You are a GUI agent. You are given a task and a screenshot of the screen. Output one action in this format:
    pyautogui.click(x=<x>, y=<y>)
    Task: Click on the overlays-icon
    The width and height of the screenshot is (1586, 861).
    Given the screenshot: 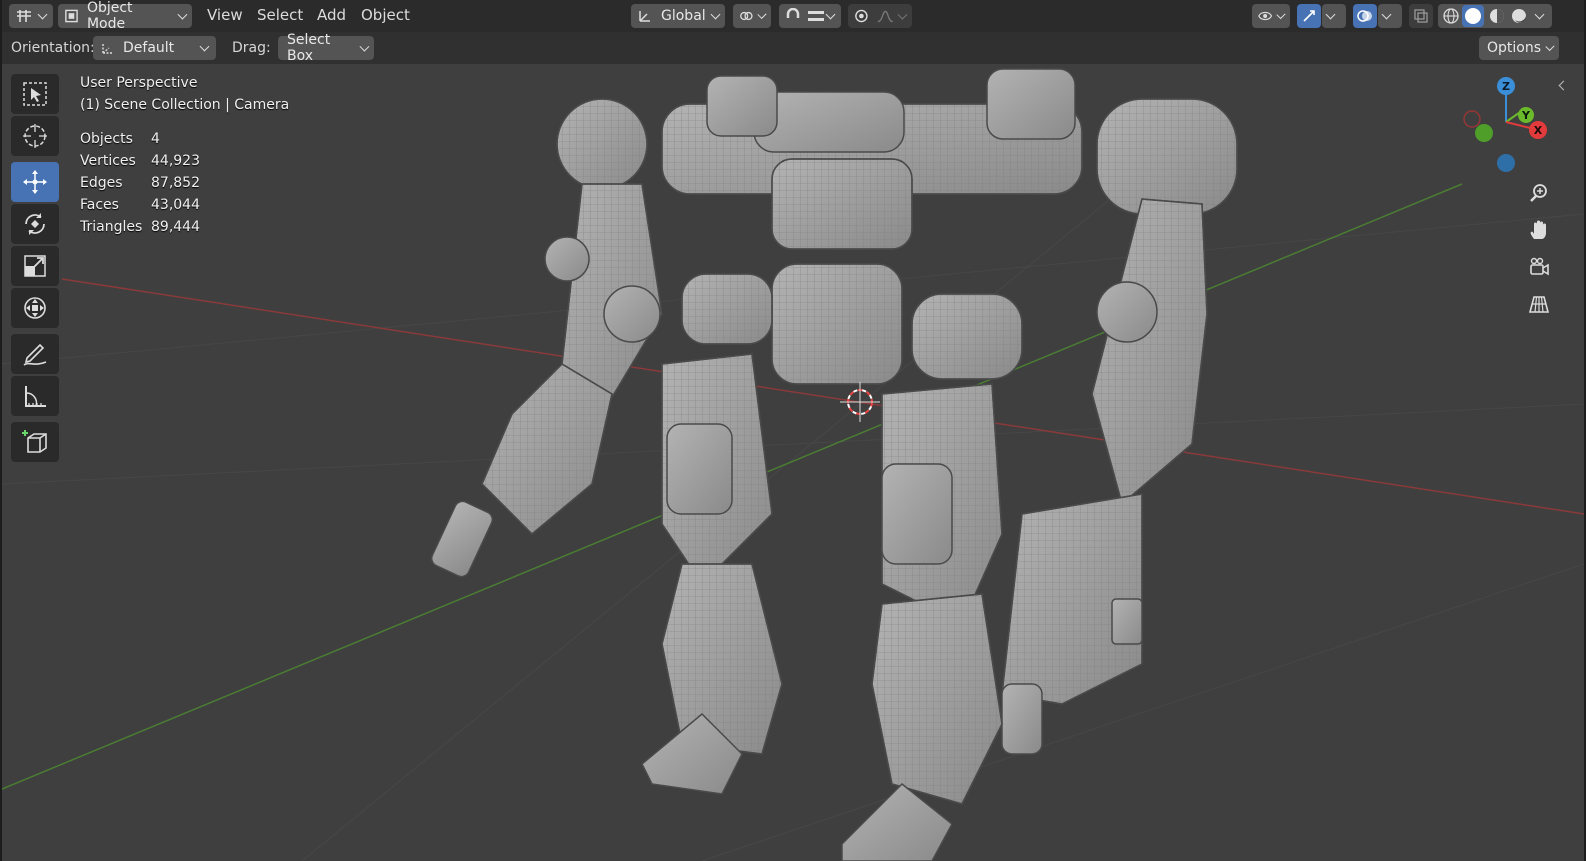 What is the action you would take?
    pyautogui.click(x=1364, y=16)
    